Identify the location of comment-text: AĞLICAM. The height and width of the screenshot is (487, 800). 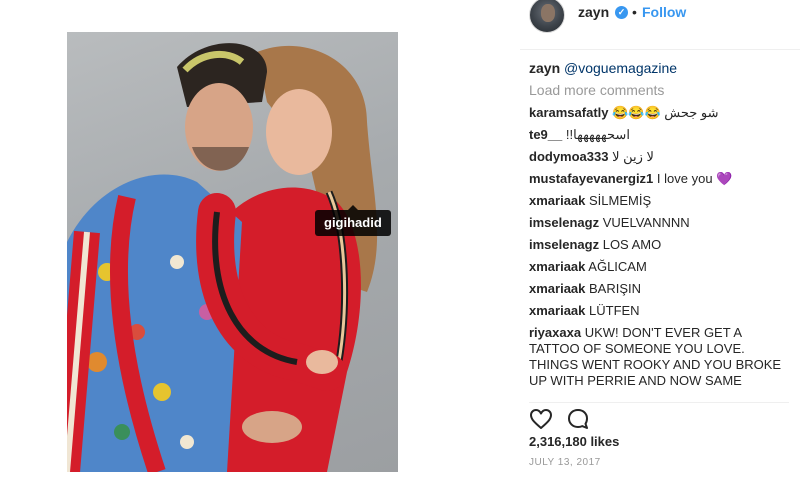
(617, 266).